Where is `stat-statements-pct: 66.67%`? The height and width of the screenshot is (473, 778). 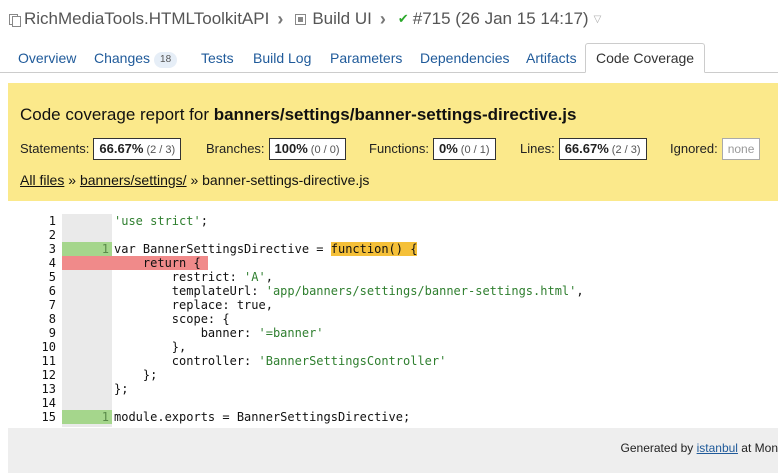
stat-statements-pct: 66.67% is located at coordinates (121, 148).